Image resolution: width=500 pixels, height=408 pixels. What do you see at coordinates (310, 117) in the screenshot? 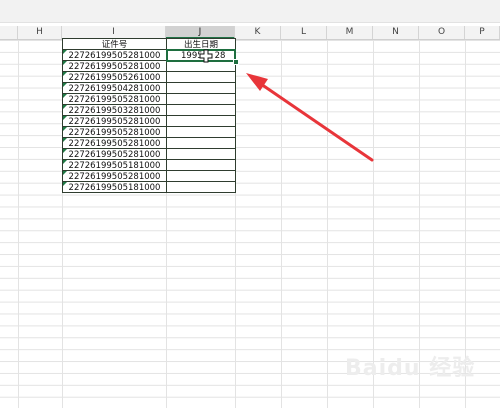
I see `red-arrow-annotation` at bounding box center [310, 117].